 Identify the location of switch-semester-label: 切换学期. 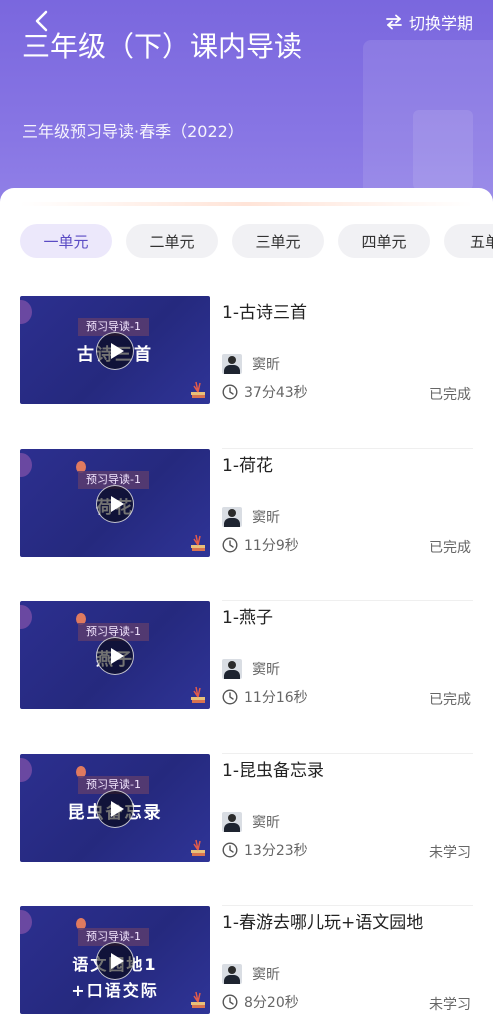
(440, 23).